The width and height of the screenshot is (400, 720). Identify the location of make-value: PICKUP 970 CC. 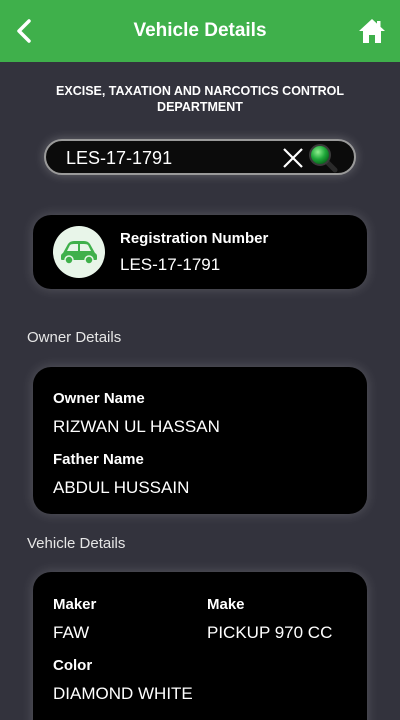
(270, 632).